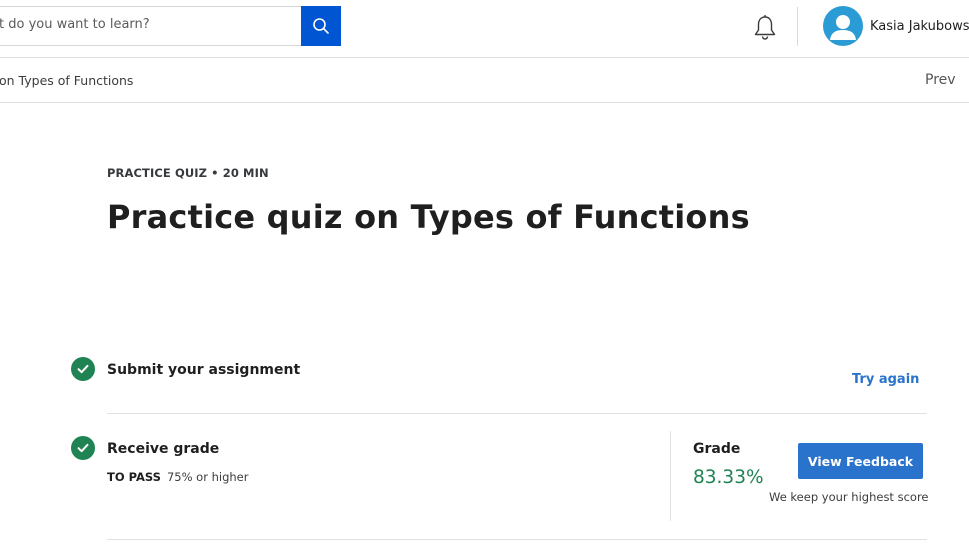  Describe the element at coordinates (797, 26) in the screenshot. I see `header-divider` at that location.